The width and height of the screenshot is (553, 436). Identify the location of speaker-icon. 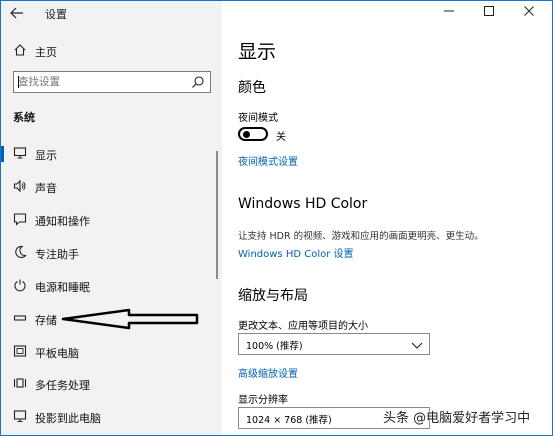
(20, 186).